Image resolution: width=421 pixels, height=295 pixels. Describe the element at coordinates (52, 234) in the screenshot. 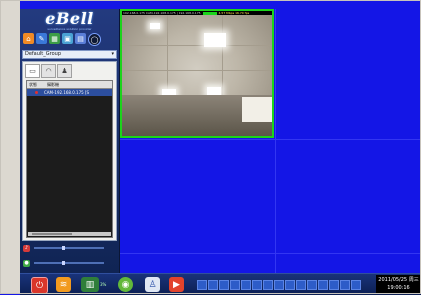

I see `scrollbar-thumb` at that location.